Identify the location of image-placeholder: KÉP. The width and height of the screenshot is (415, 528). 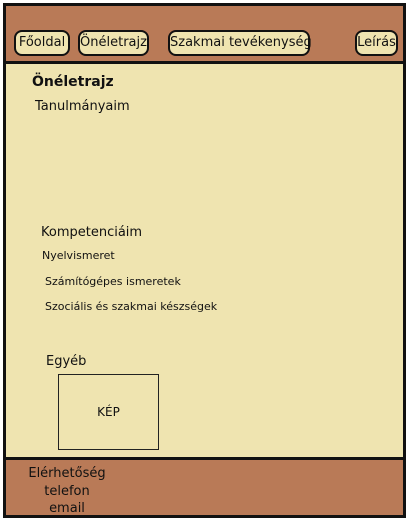
(108, 412).